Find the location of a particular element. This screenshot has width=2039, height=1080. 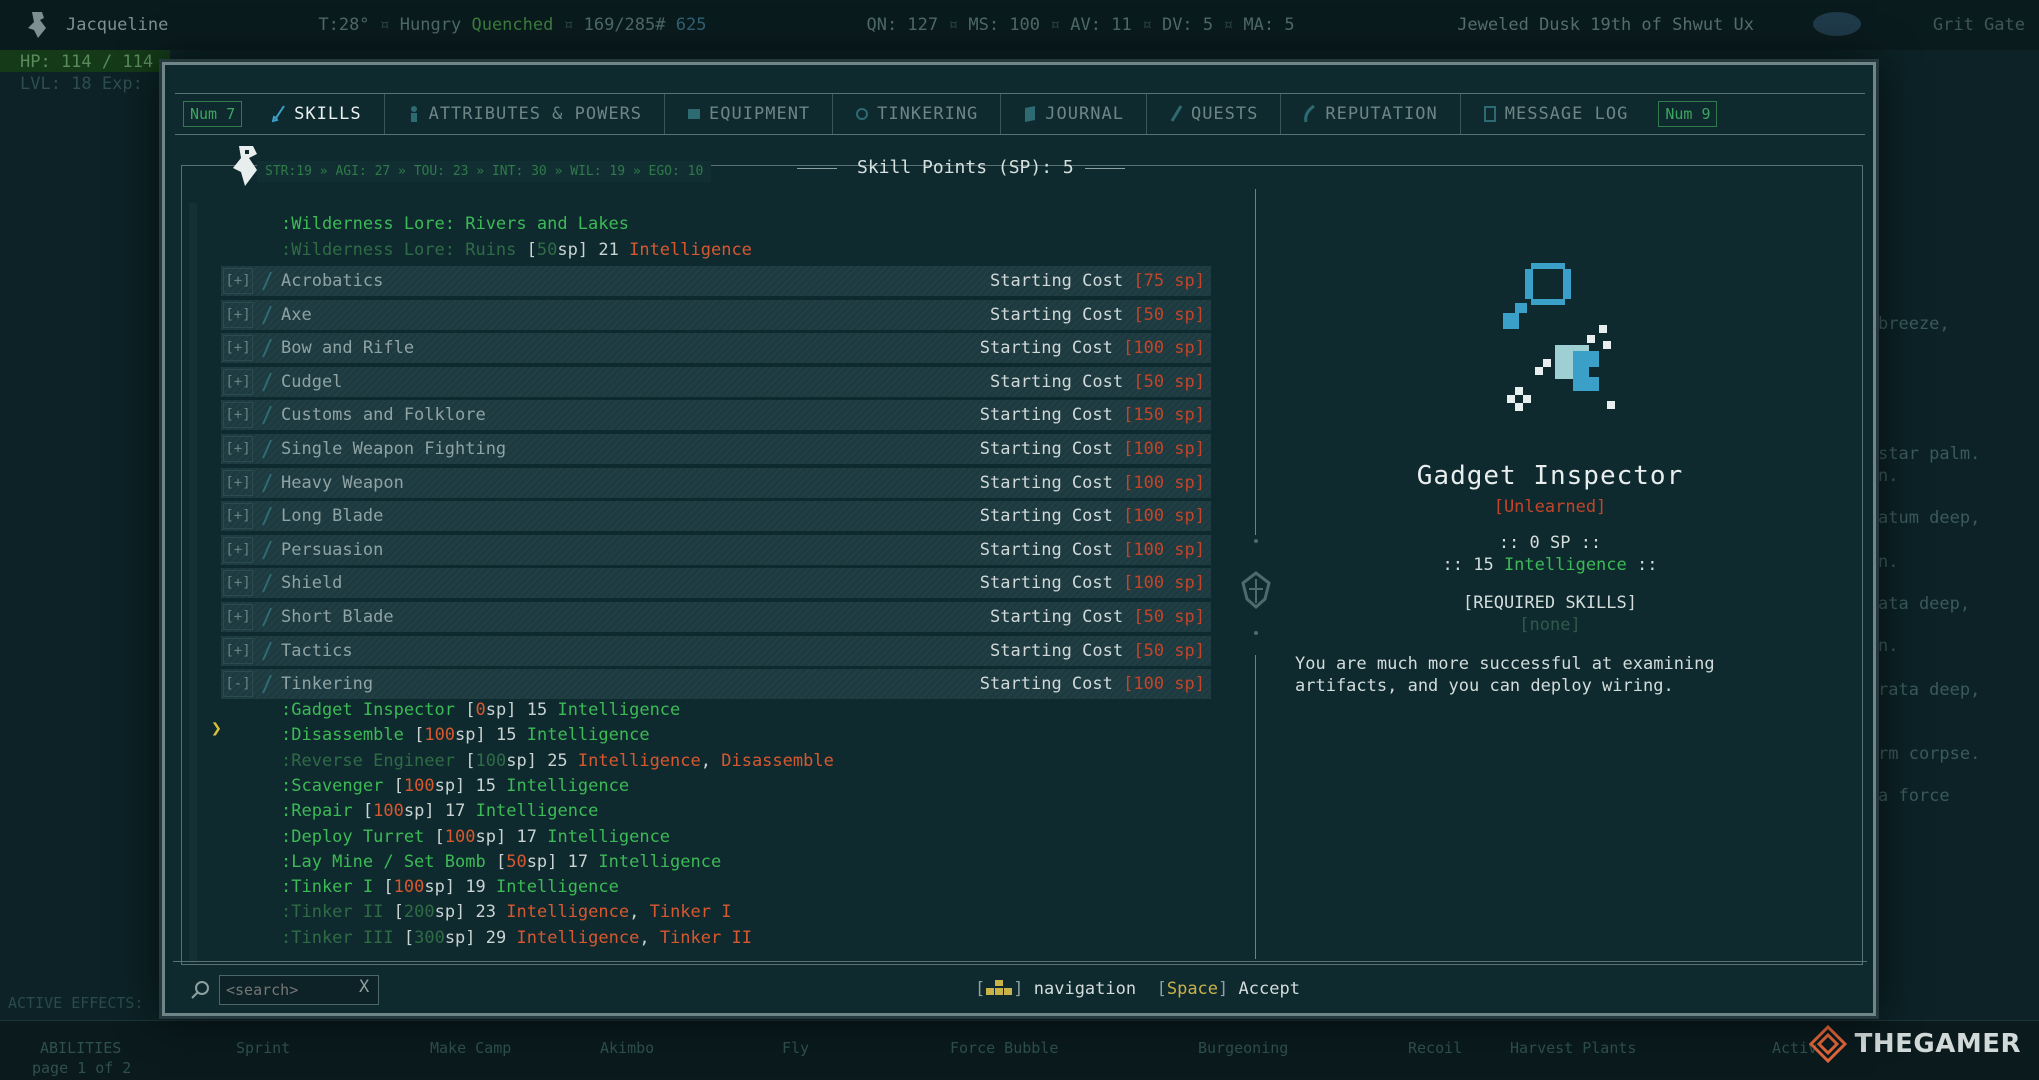

skill-name: Shield is located at coordinates (312, 583).